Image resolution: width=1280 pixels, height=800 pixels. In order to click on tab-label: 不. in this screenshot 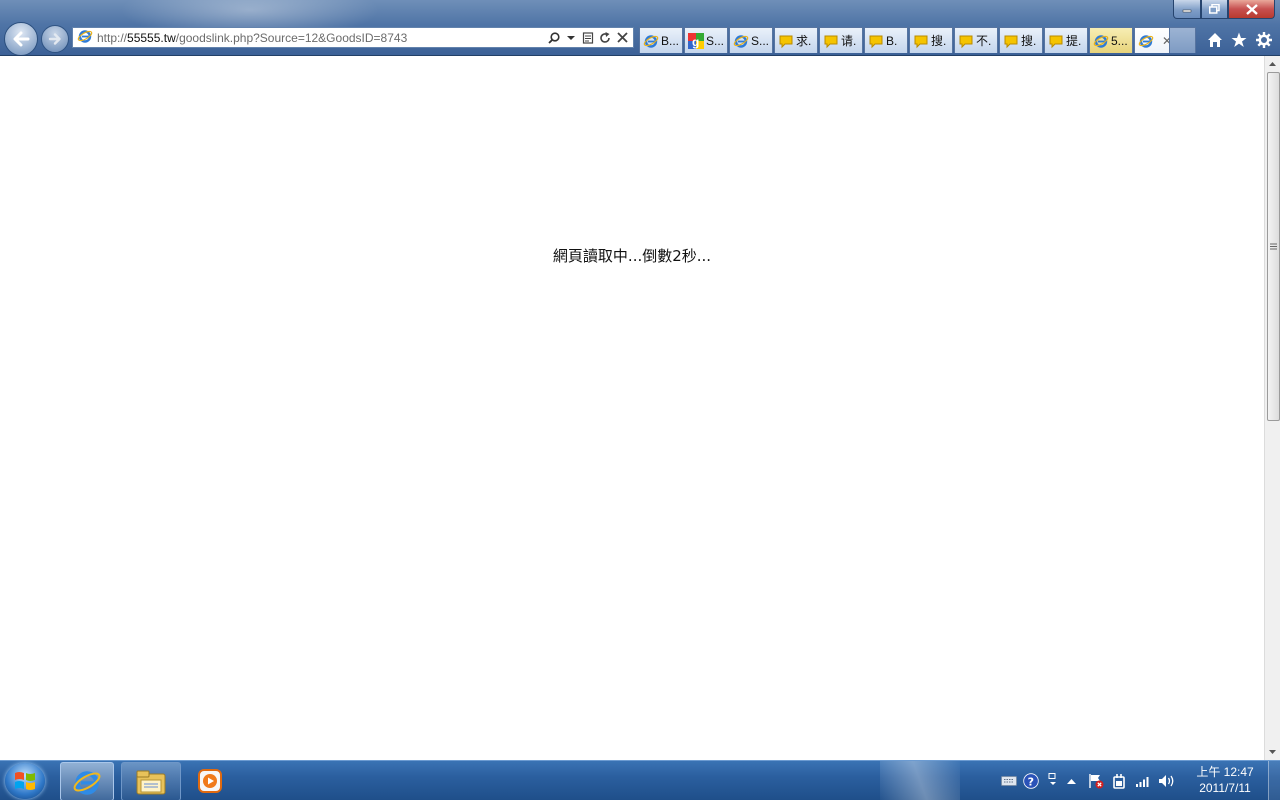, I will do `click(984, 41)`.